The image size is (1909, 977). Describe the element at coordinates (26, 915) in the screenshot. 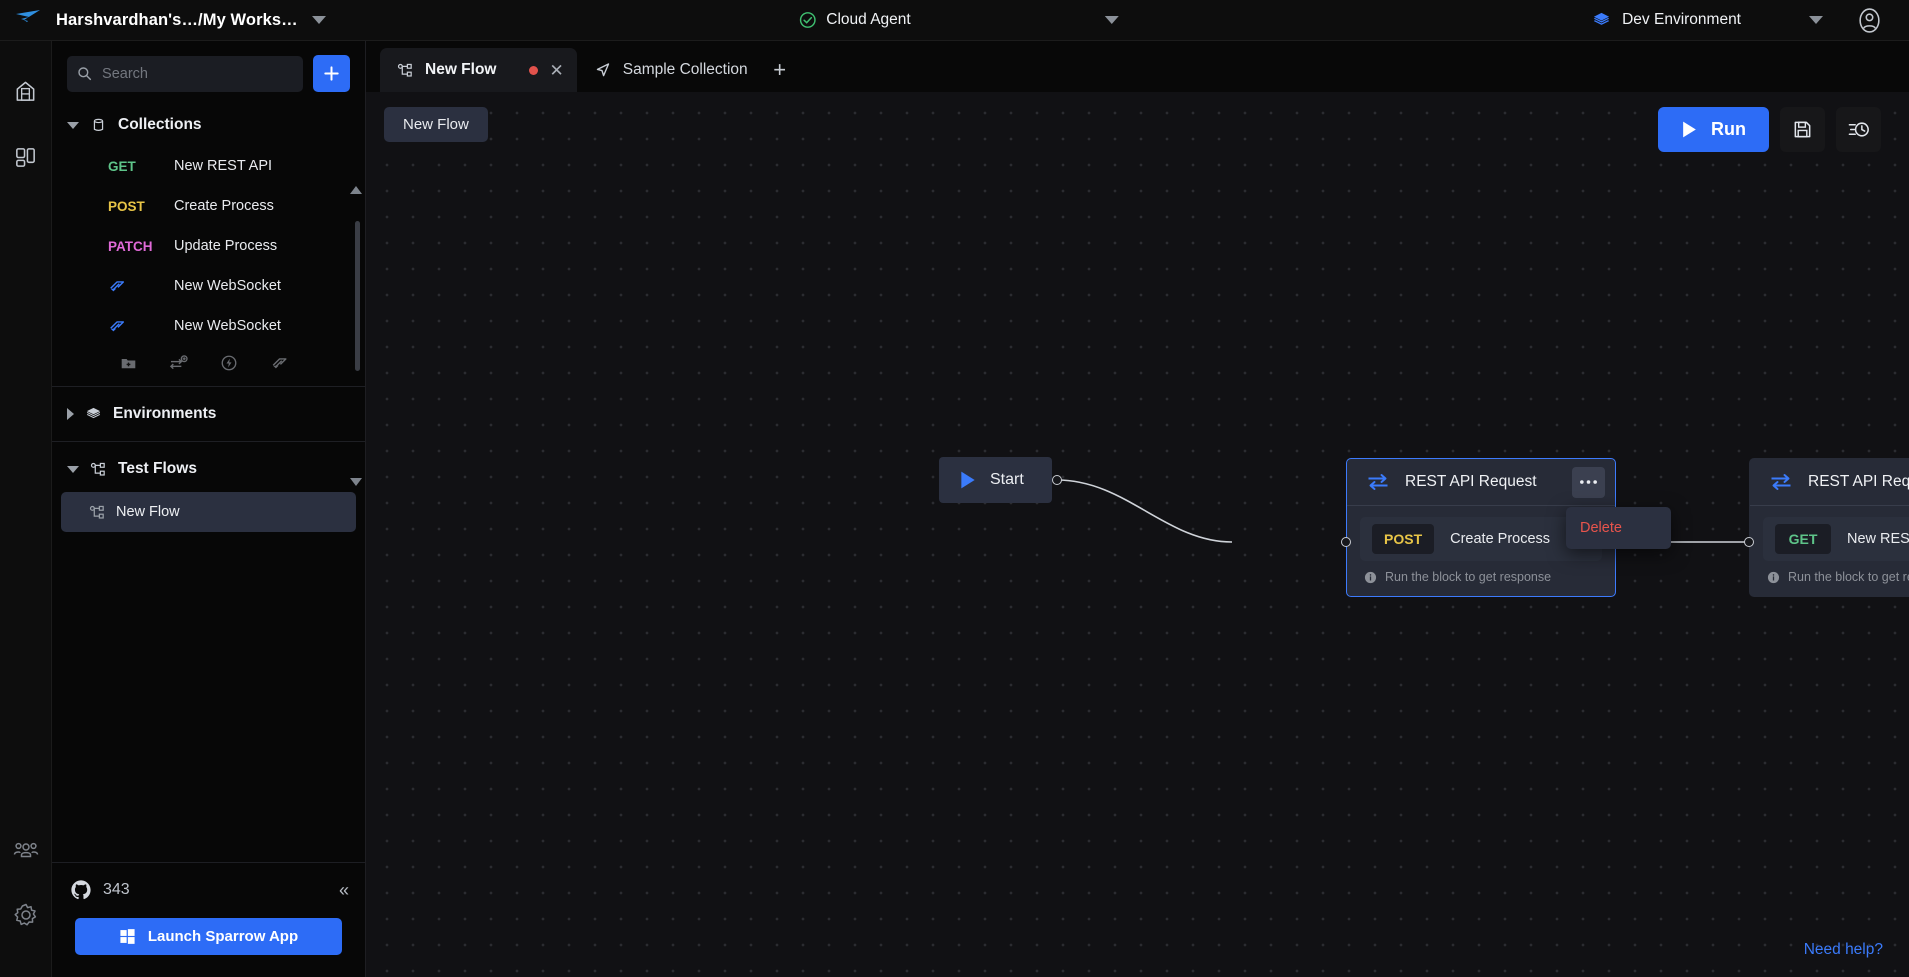

I see `rail-item-settings` at that location.